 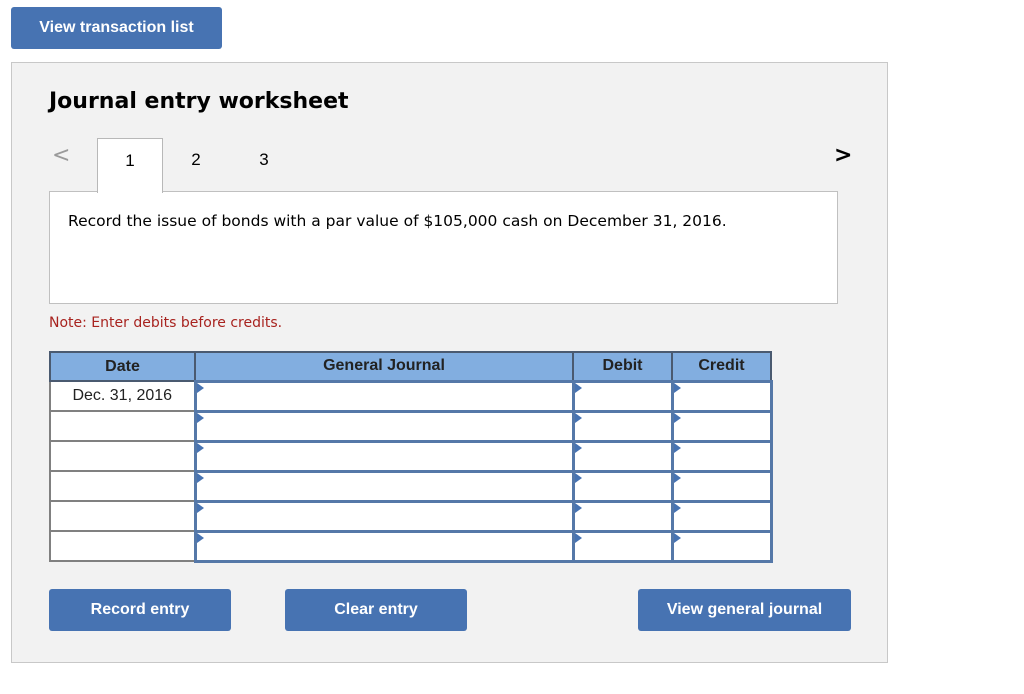 I want to click on table-header-row: Date General Journal Debit Credit, so click(x=410, y=366).